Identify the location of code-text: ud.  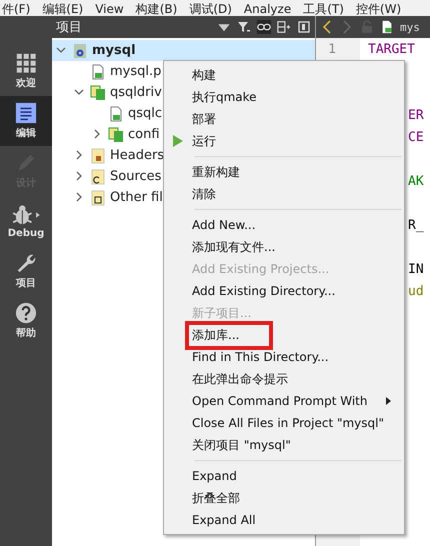
(416, 291).